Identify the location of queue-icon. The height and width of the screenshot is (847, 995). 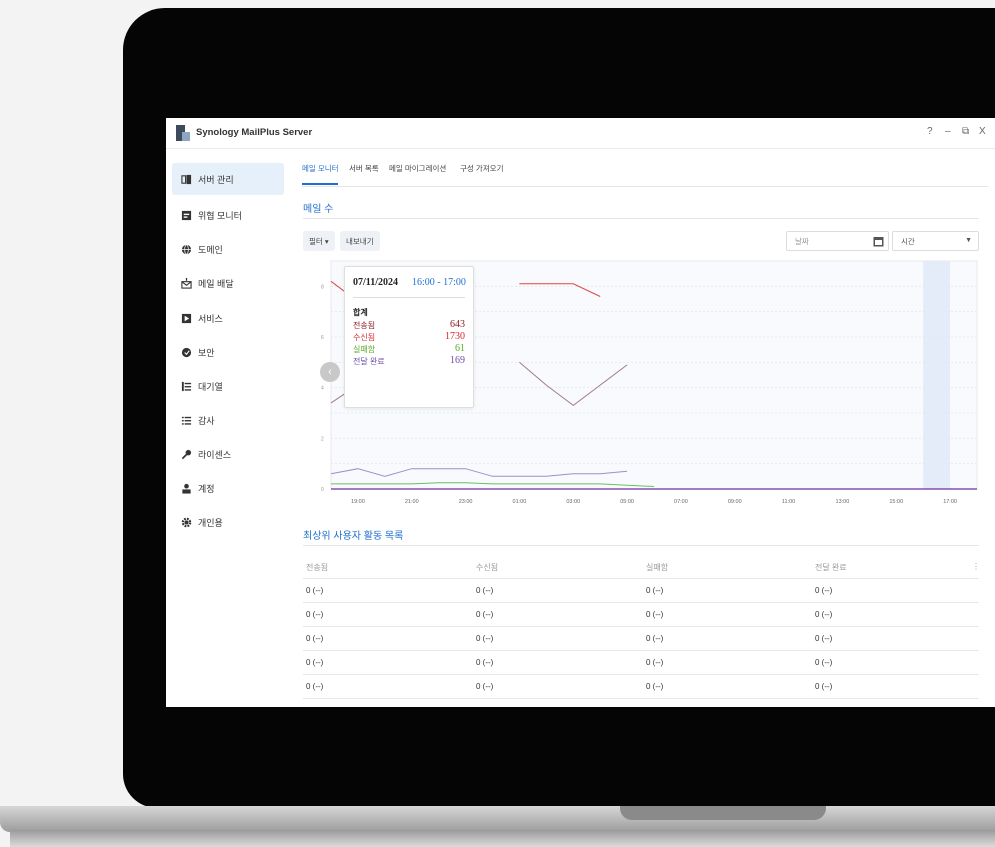
(186, 386).